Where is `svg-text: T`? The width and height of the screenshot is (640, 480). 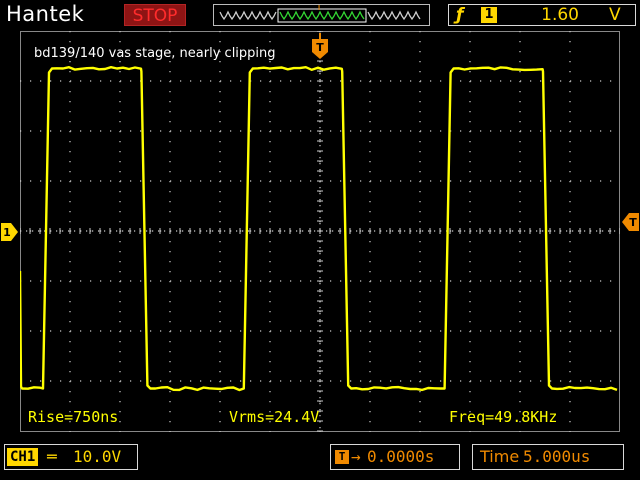 svg-text: T is located at coordinates (319, 9).